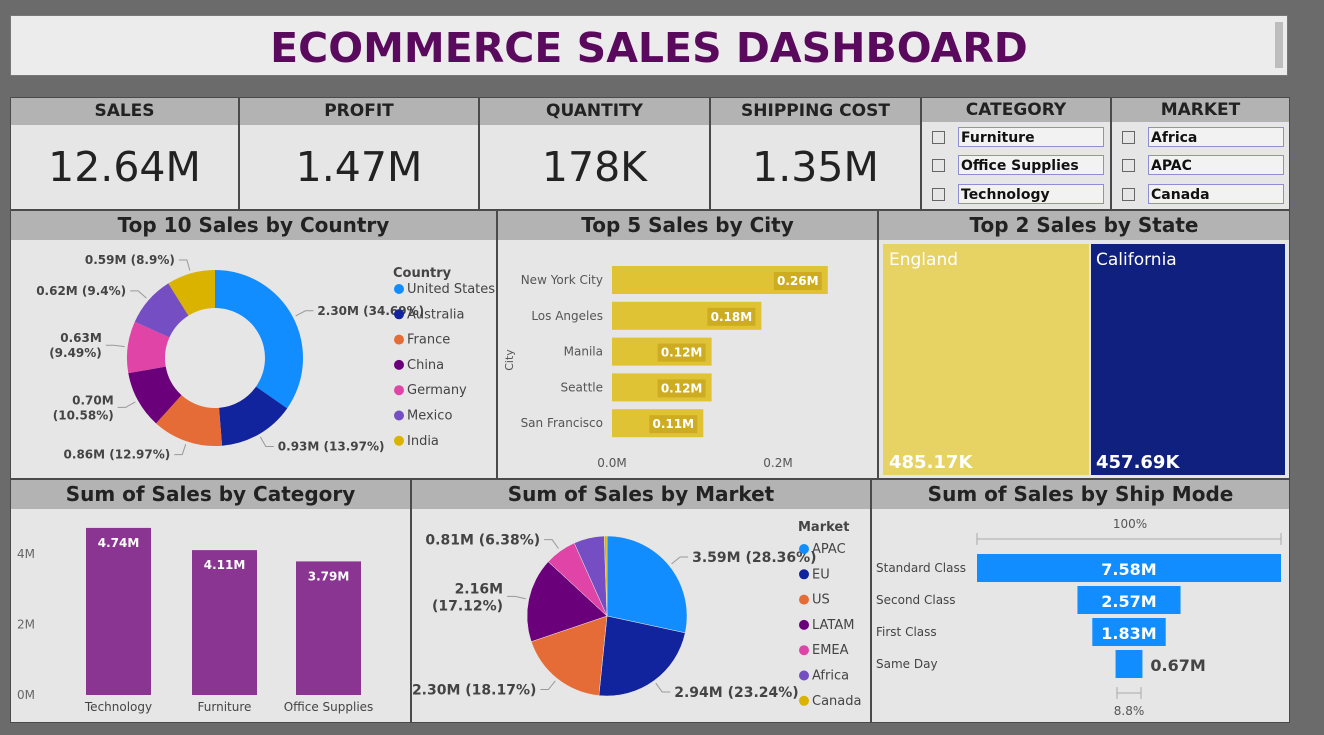 The height and width of the screenshot is (735, 1324). I want to click on slicer-option-office-supplies: Office Supplies, so click(1018, 166).